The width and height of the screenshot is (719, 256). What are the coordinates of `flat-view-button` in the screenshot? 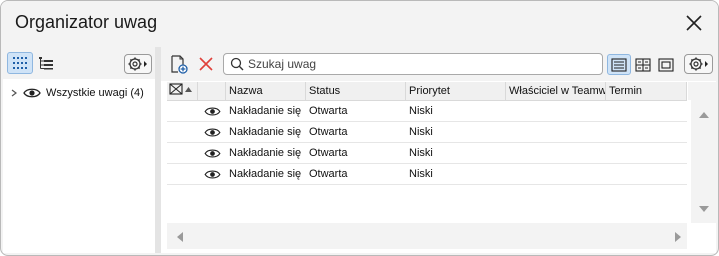 It's located at (20, 63).